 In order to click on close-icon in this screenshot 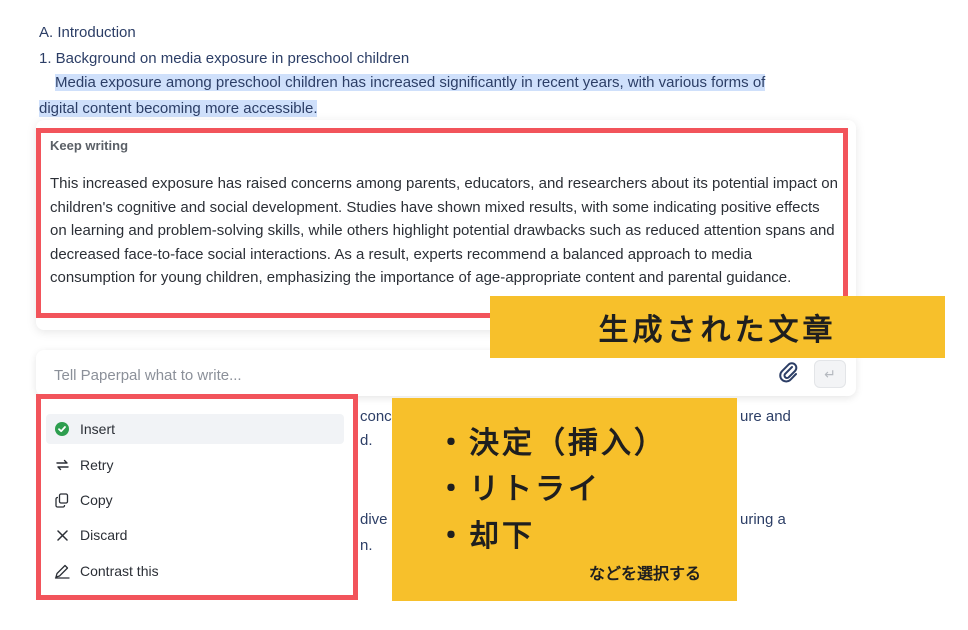, I will do `click(62, 535)`.